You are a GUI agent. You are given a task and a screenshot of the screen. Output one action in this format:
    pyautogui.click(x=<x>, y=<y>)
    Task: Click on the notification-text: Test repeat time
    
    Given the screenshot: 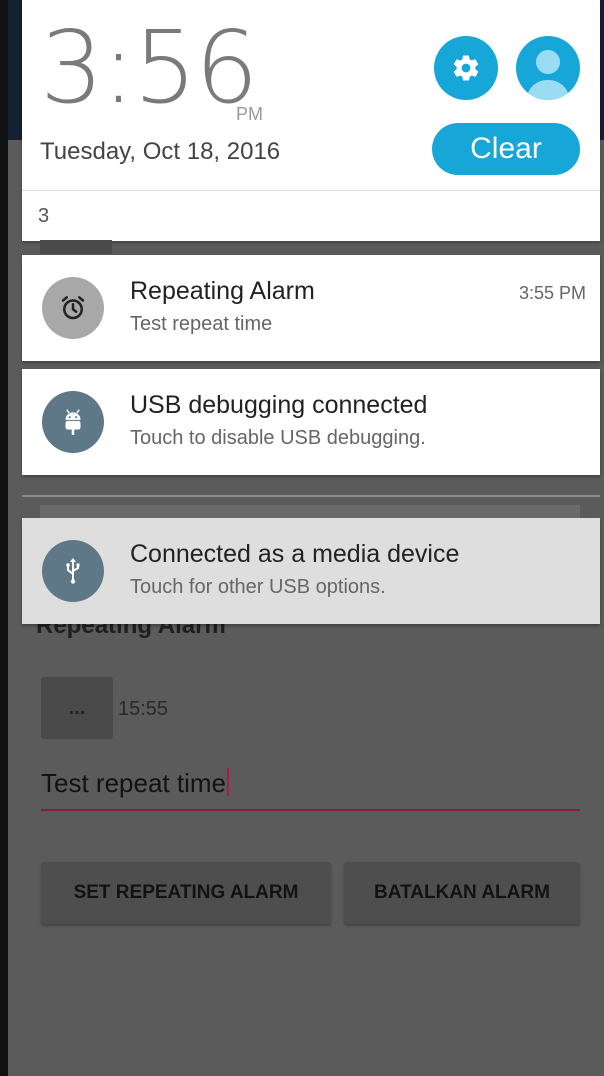 What is the action you would take?
    pyautogui.click(x=201, y=324)
    